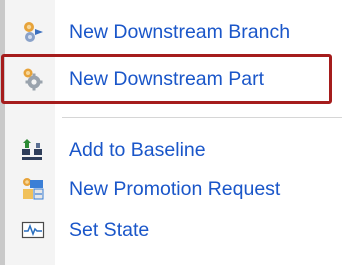  I want to click on menu-item-label: Set State, so click(109, 229).